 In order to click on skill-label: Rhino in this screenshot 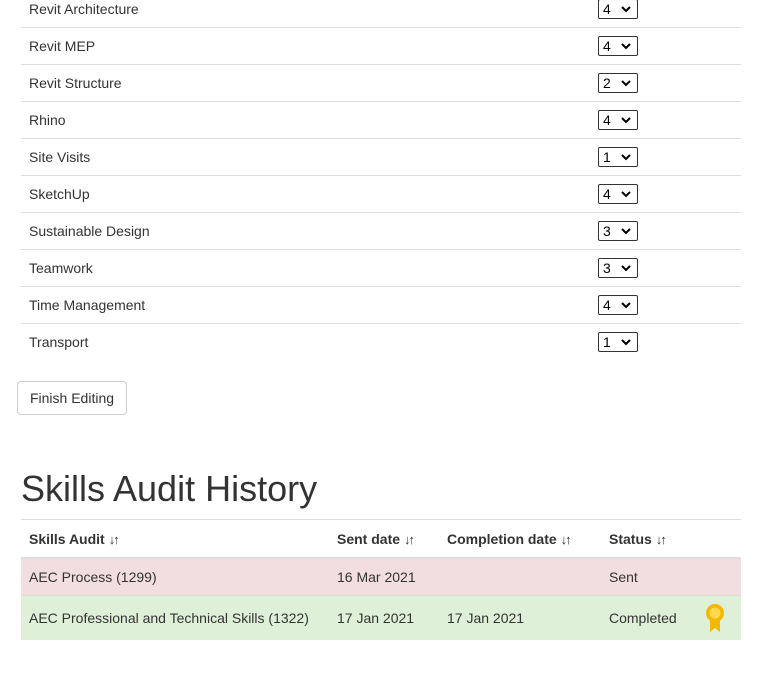, I will do `click(305, 120)`.